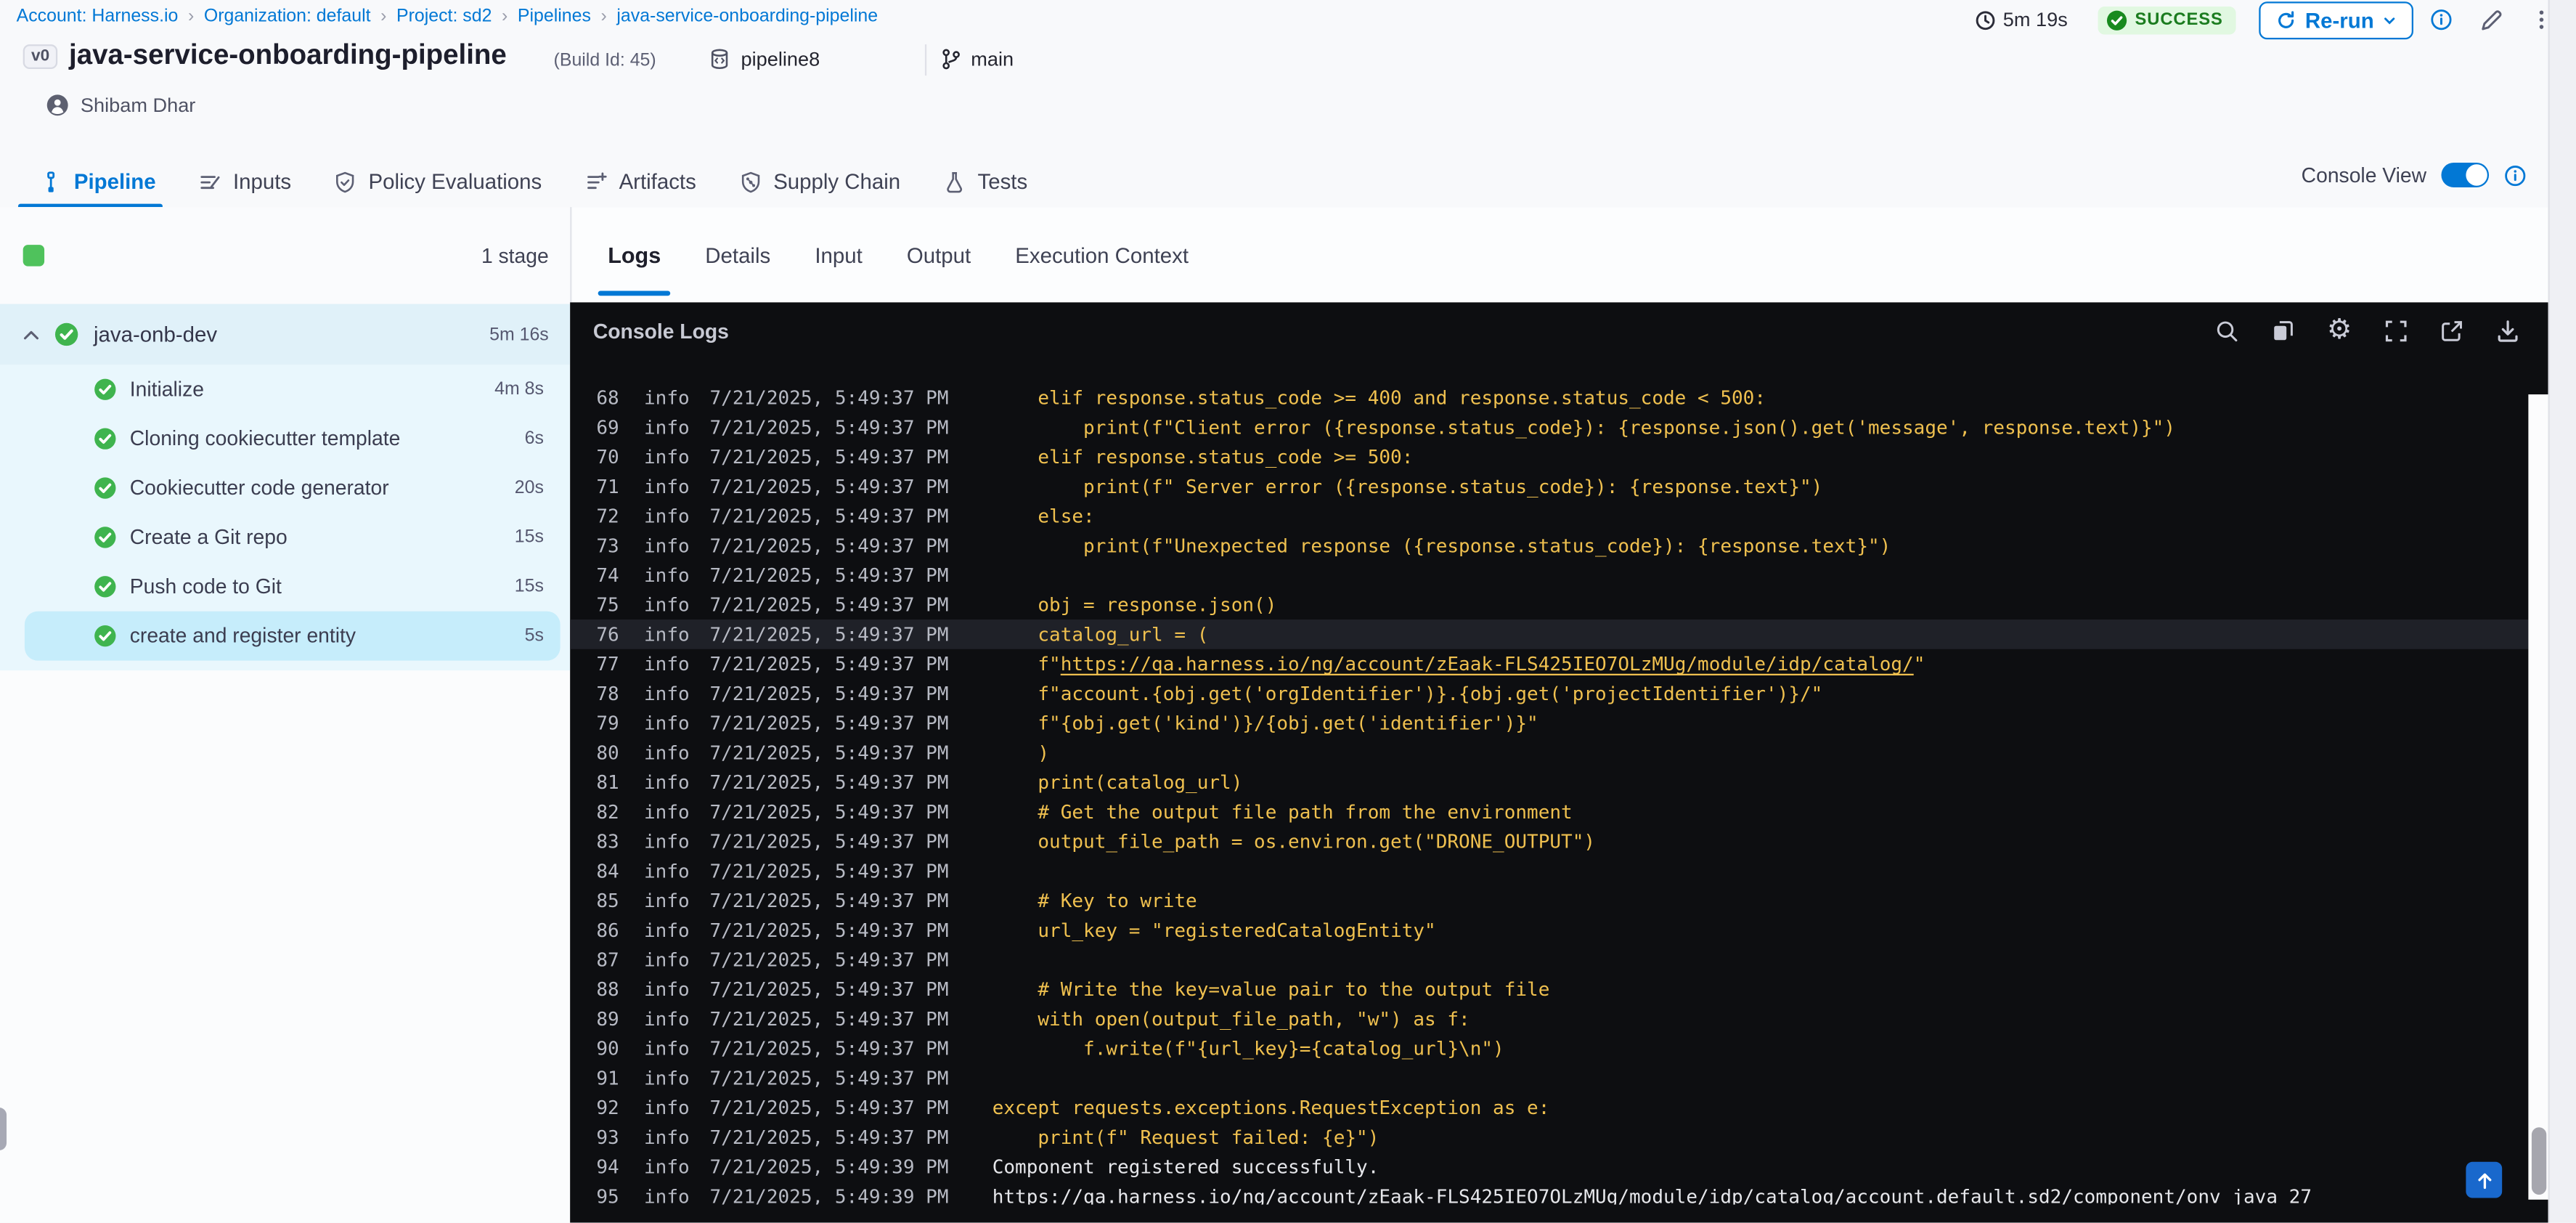  I want to click on console-view-toggle, so click(2465, 175).